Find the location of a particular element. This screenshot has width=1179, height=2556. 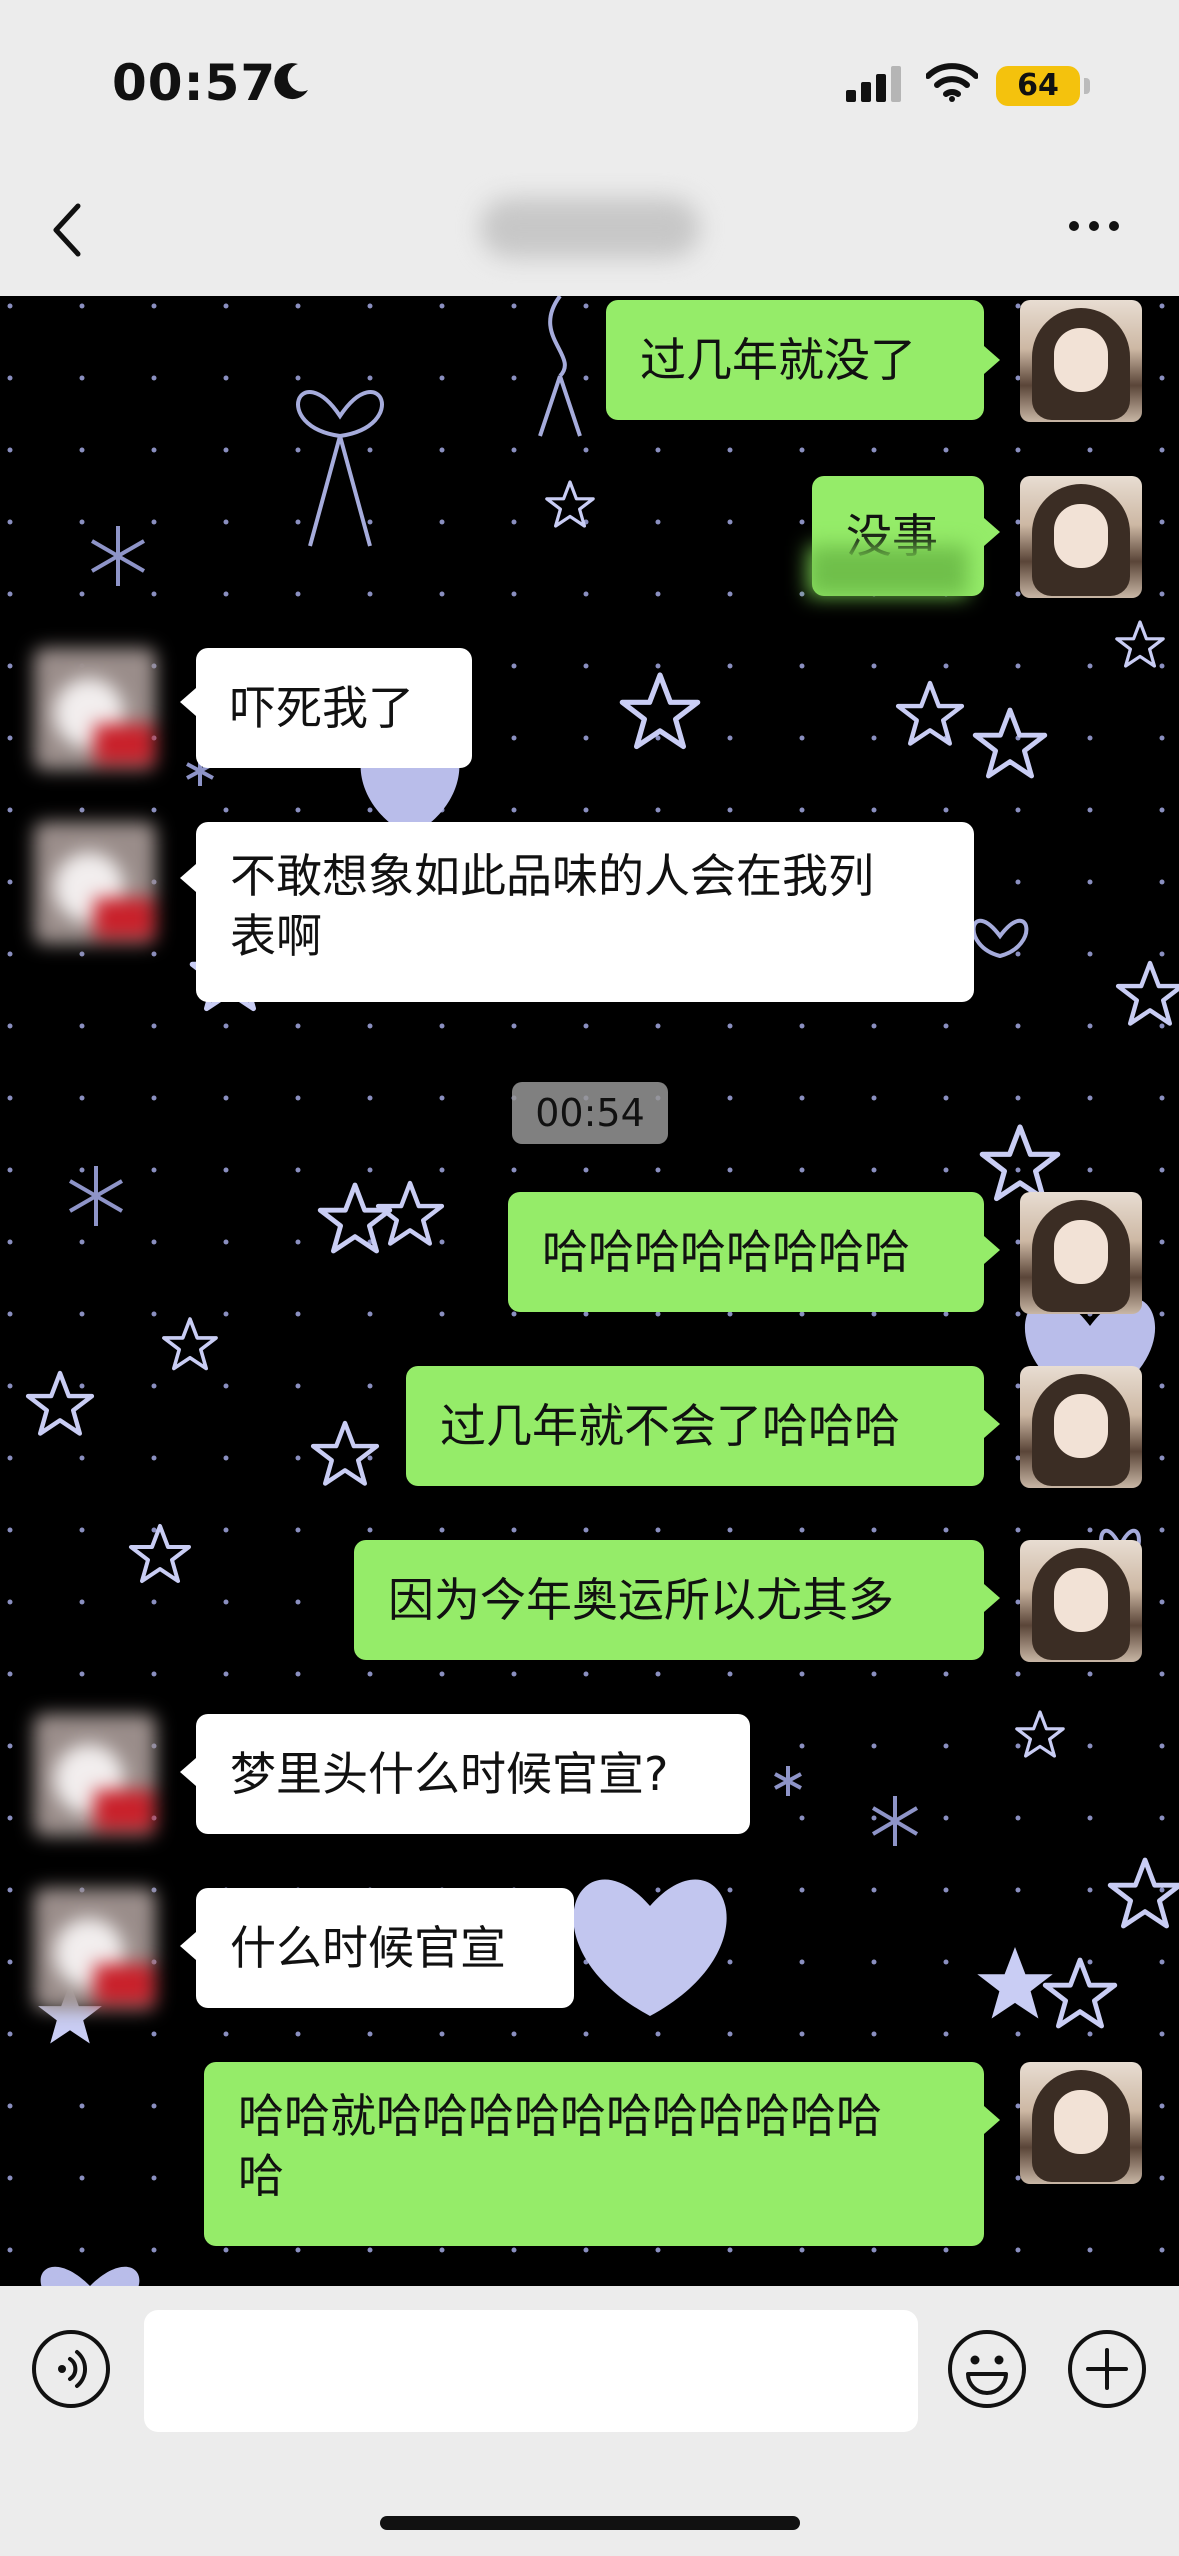

battery-level: 64 is located at coordinates (1038, 85).